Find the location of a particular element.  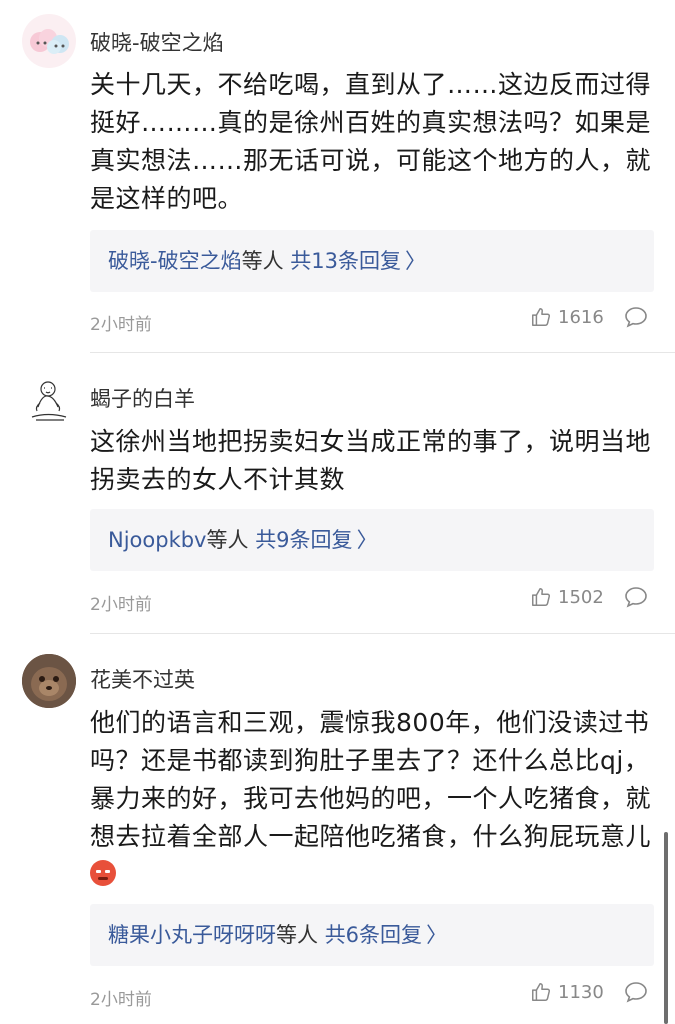

reply-summary-button: 破晓-破空之焰等人 共13条回复〉 is located at coordinates (372, 261).